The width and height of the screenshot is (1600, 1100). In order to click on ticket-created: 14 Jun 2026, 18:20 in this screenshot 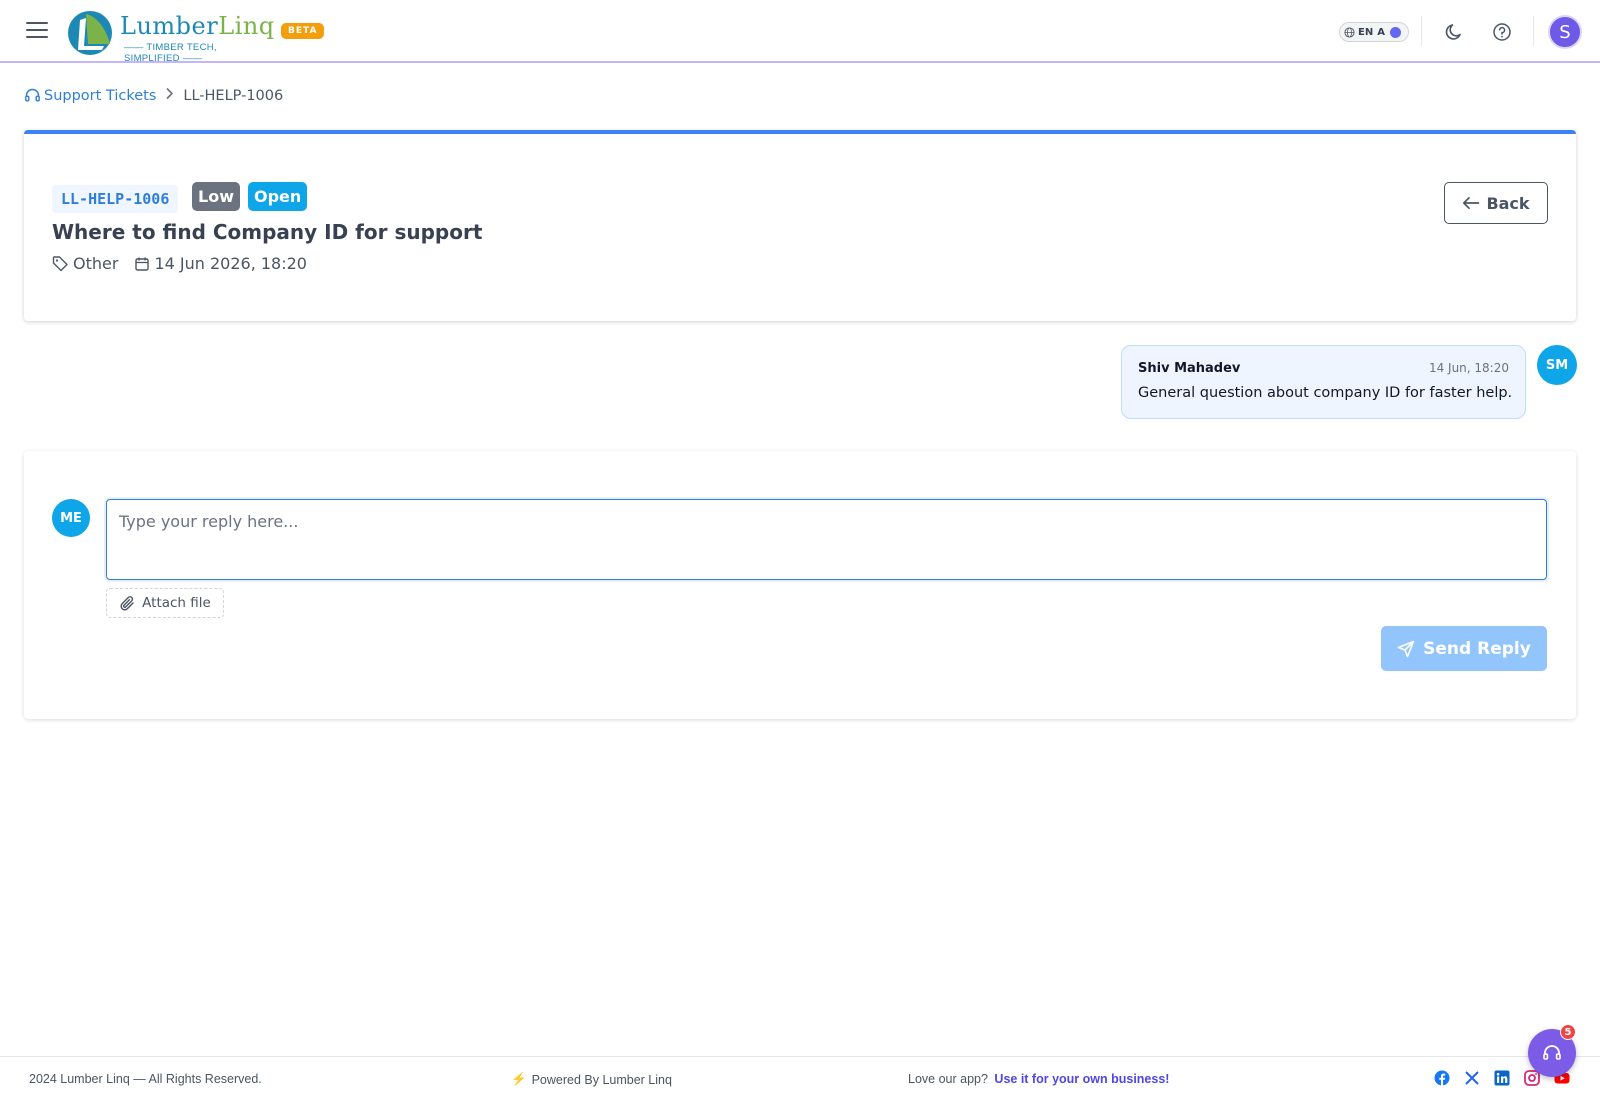, I will do `click(220, 263)`.